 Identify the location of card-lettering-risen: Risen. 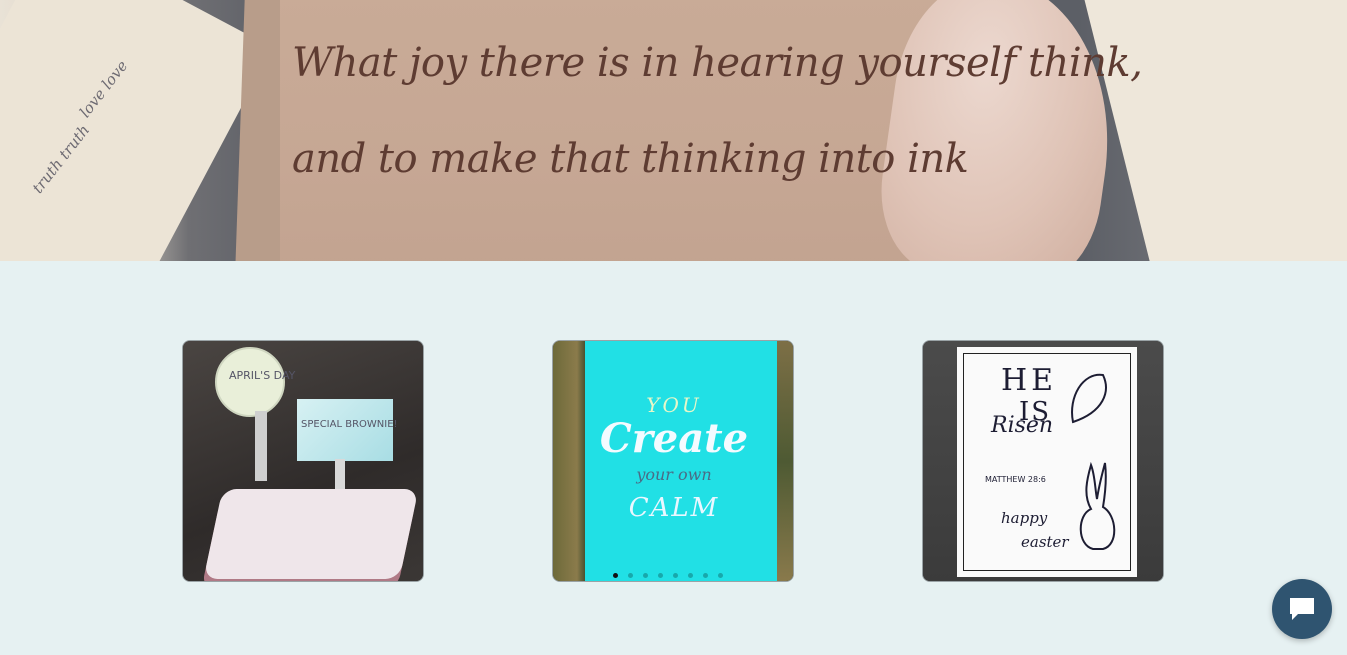
(1022, 425).